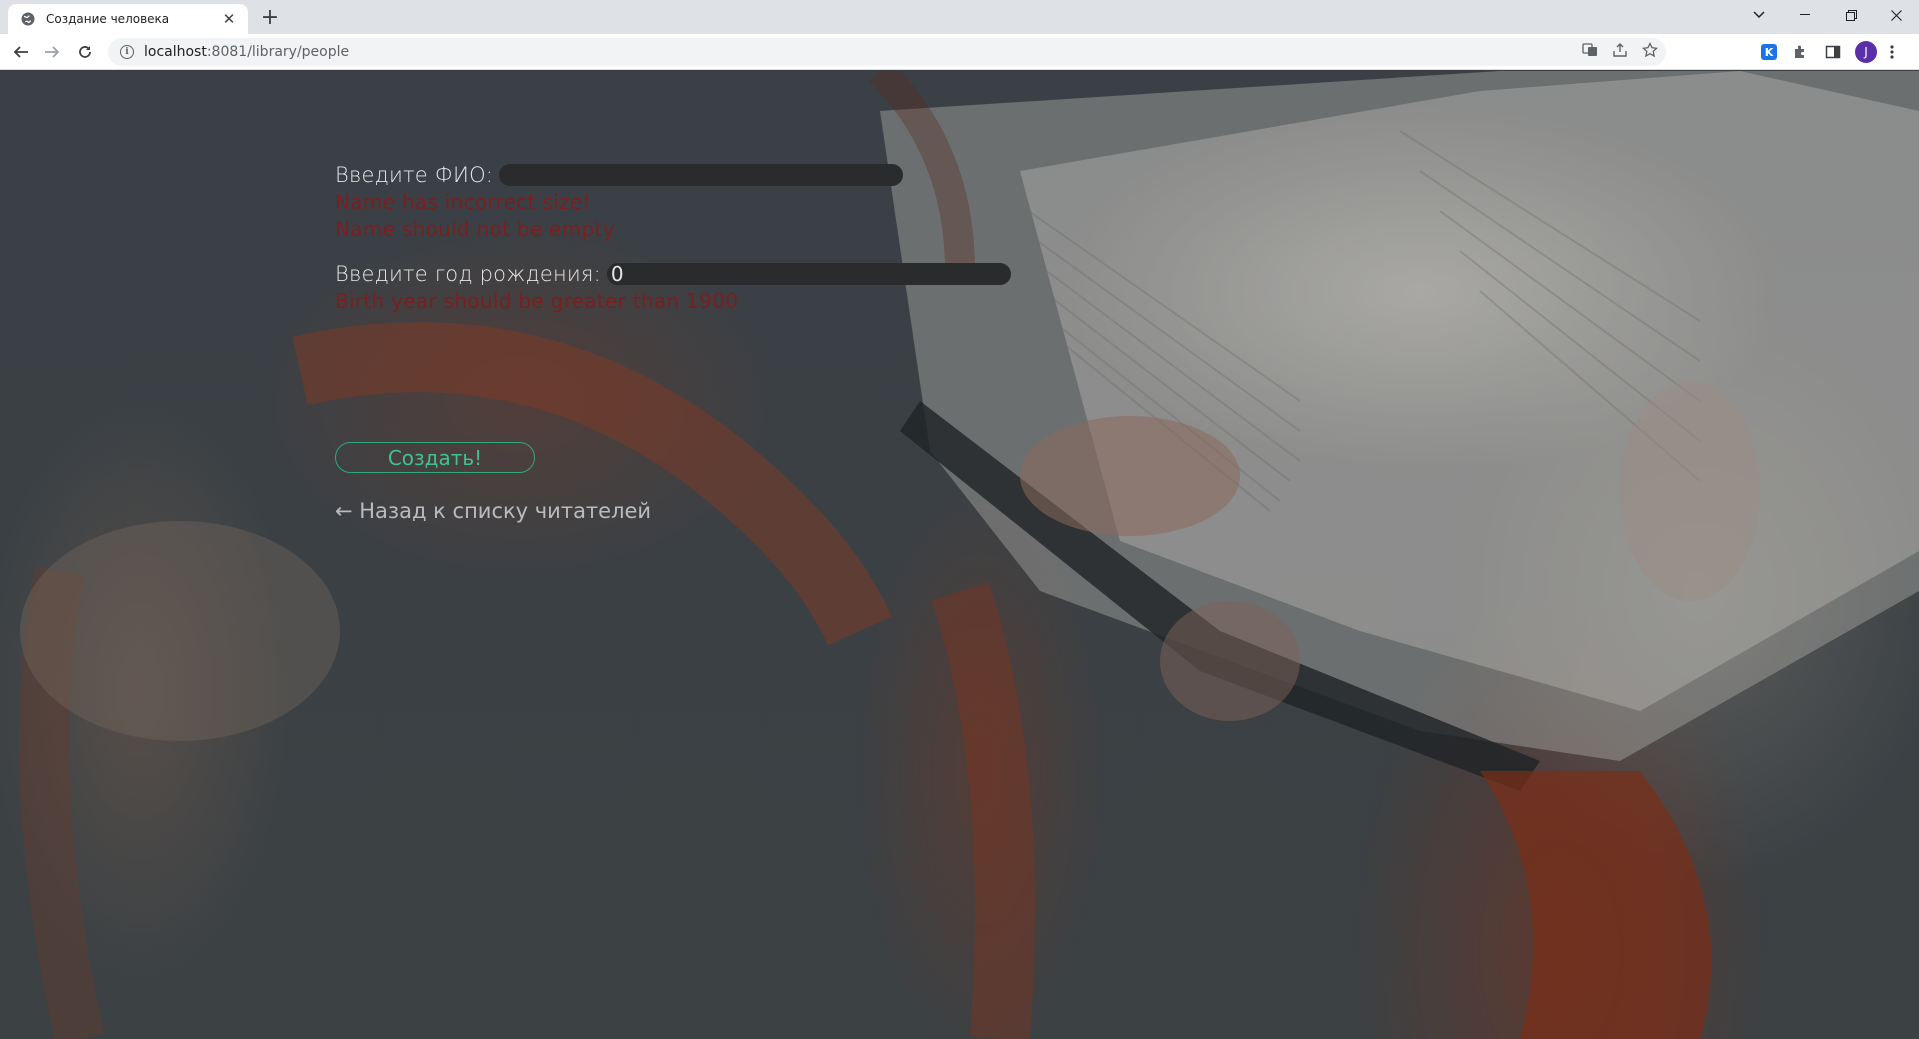  I want to click on tab-title: Создание человека, so click(108, 19).